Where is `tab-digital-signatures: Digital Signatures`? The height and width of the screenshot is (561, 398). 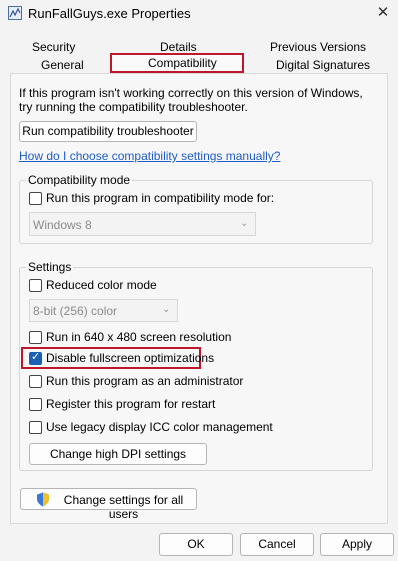 tab-digital-signatures: Digital Signatures is located at coordinates (323, 65).